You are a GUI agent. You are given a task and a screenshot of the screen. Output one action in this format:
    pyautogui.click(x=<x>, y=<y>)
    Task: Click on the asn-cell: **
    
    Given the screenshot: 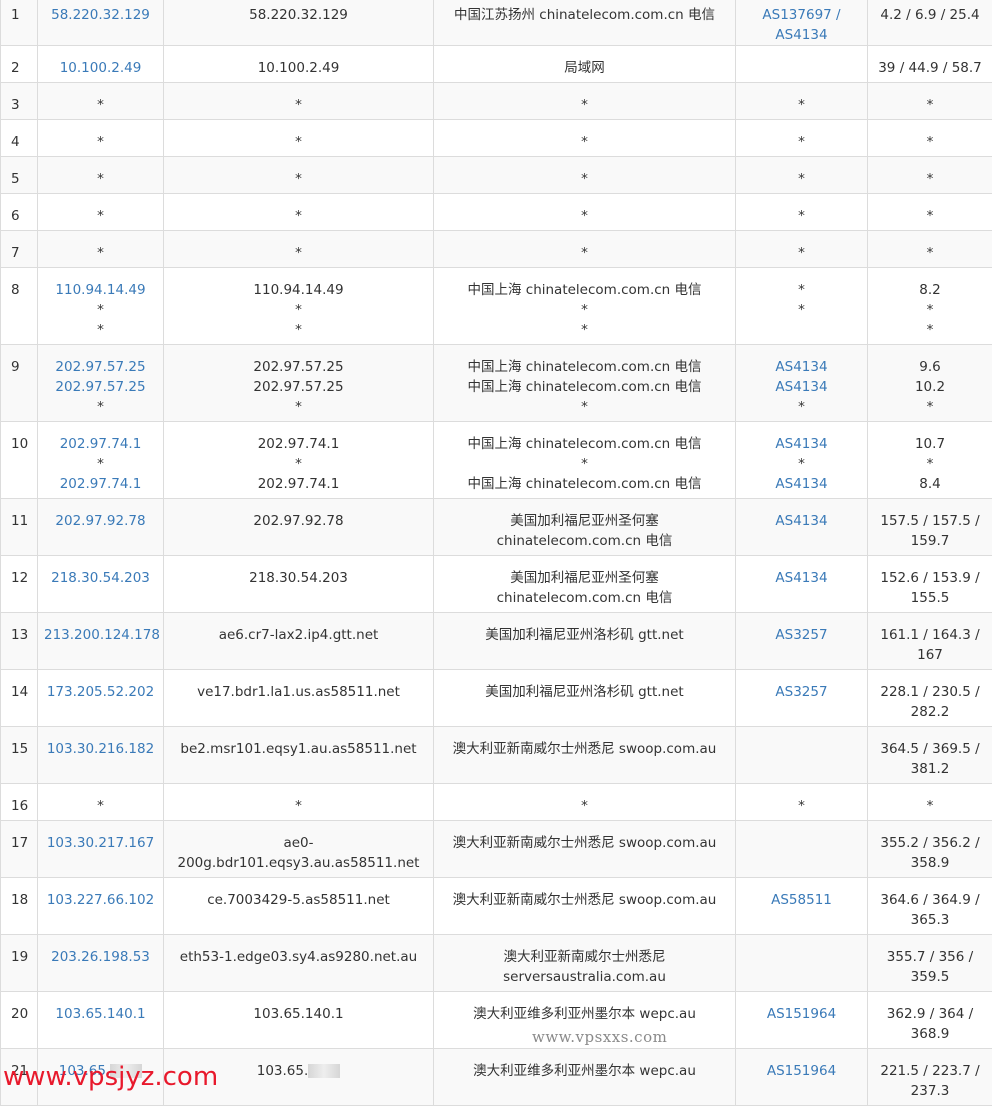 What is the action you would take?
    pyautogui.click(x=802, y=306)
    